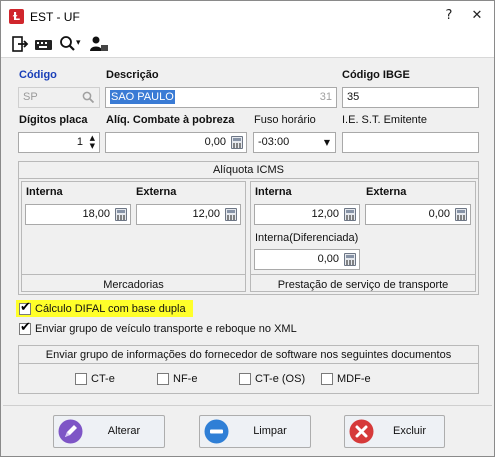 The height and width of the screenshot is (457, 495). I want to click on codigo-ibge-label: Código IBGE, so click(376, 75).